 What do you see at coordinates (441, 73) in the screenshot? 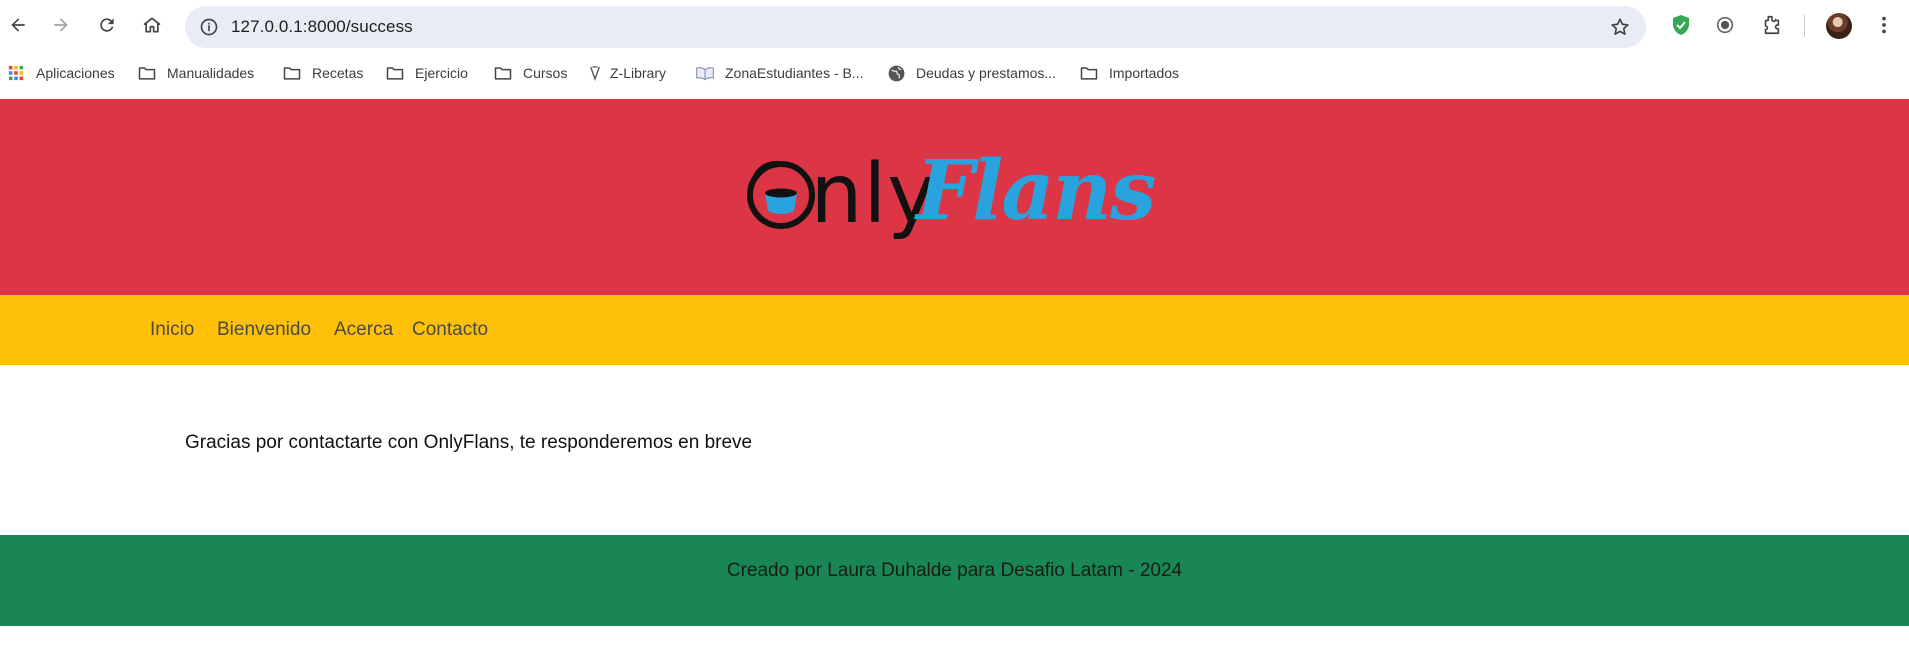
I see `bookmark-label: Ejercicio` at bounding box center [441, 73].